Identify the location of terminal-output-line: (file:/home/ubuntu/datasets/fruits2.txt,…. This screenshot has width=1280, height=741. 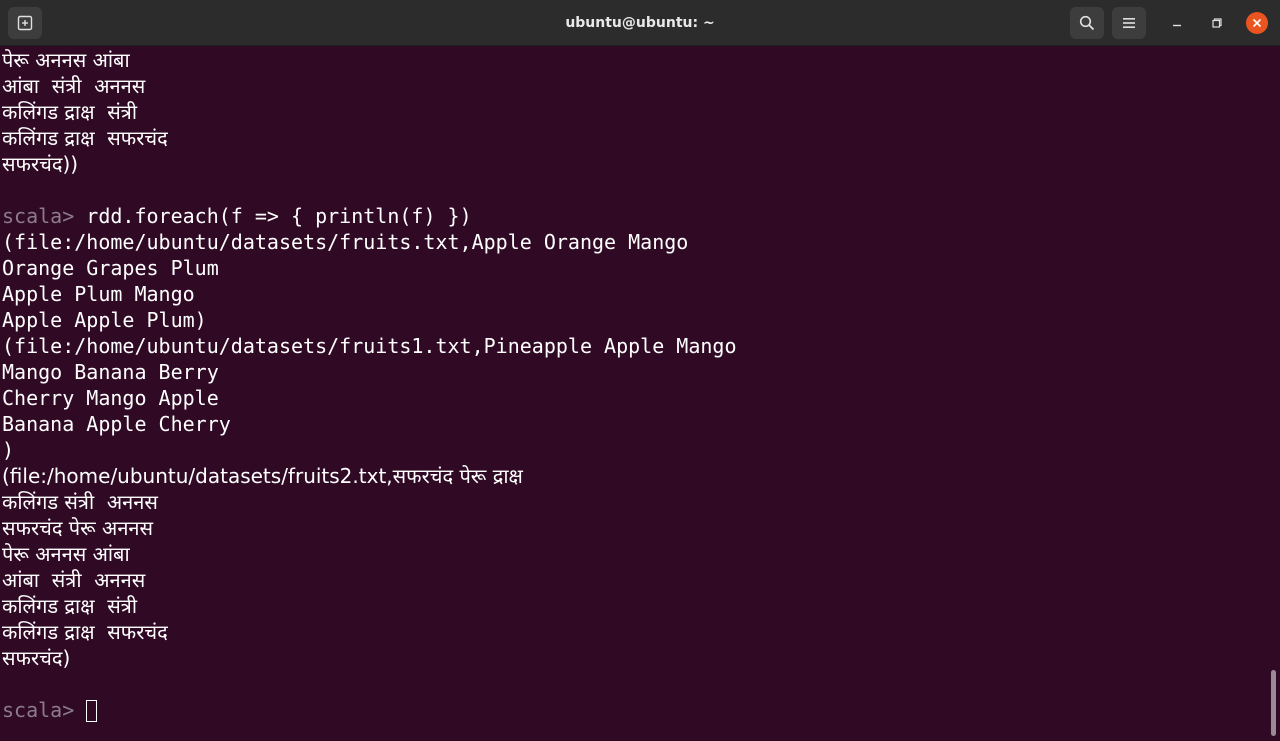
(262, 476).